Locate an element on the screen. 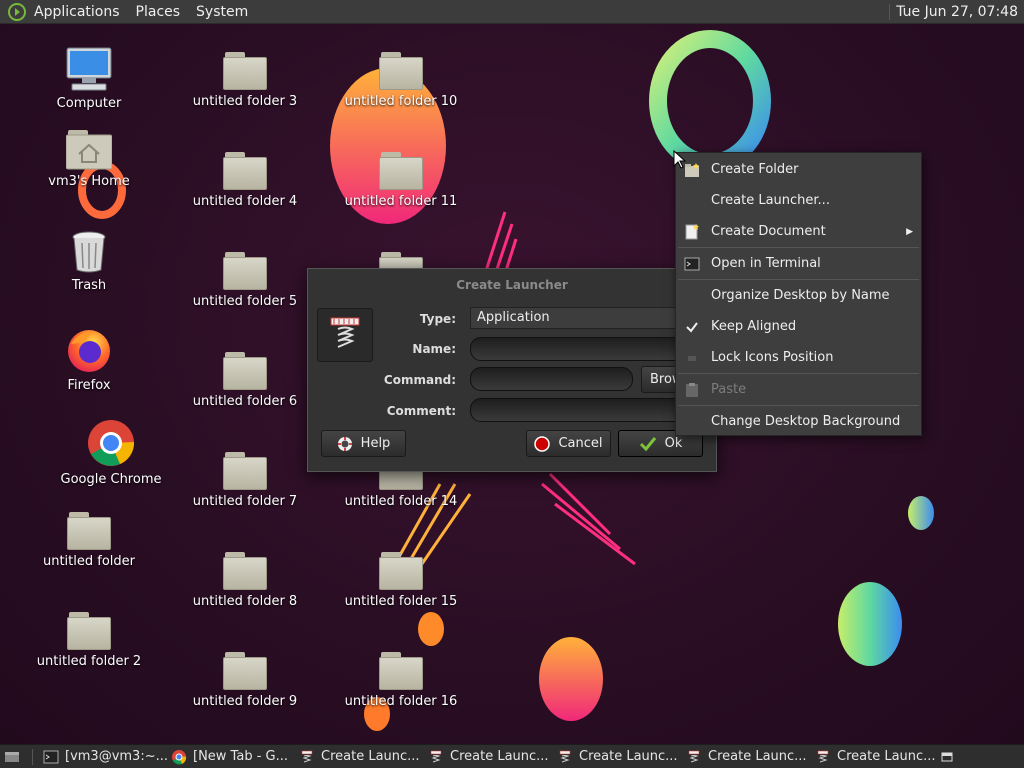 The image size is (1024, 768). computer-desktop-icon: Computer is located at coordinates (89, 78).